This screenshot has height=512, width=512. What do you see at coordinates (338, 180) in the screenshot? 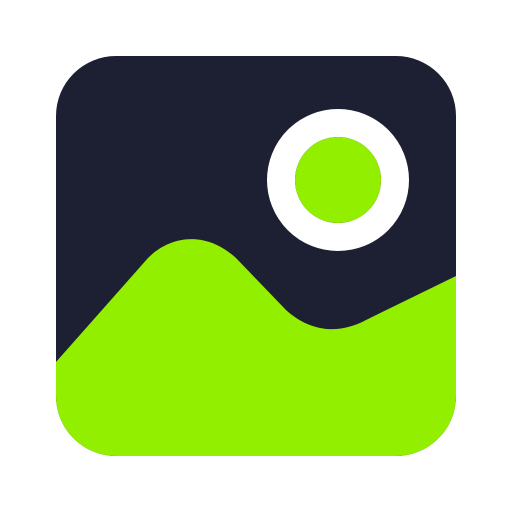
I see `sun-icon` at bounding box center [338, 180].